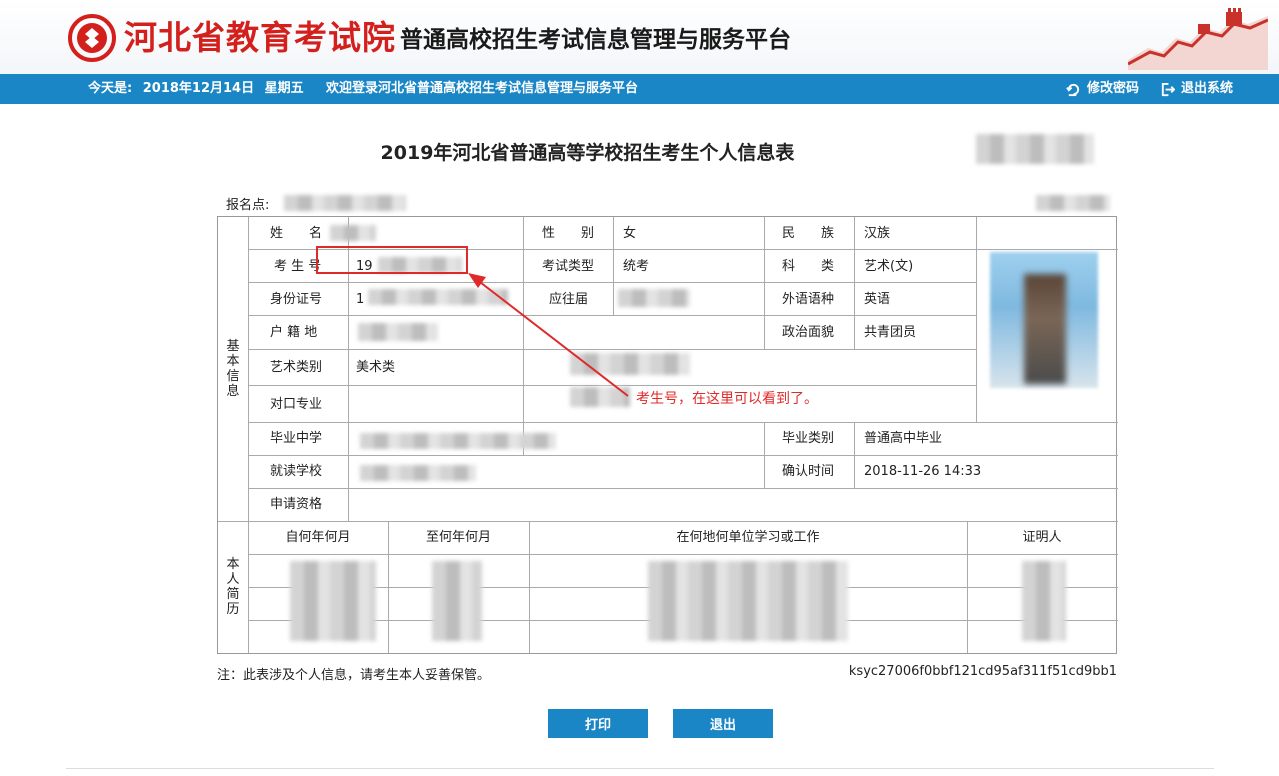 The width and height of the screenshot is (1279, 776). What do you see at coordinates (233, 587) in the screenshot?
I see `resume-section-label: 本人简历` at bounding box center [233, 587].